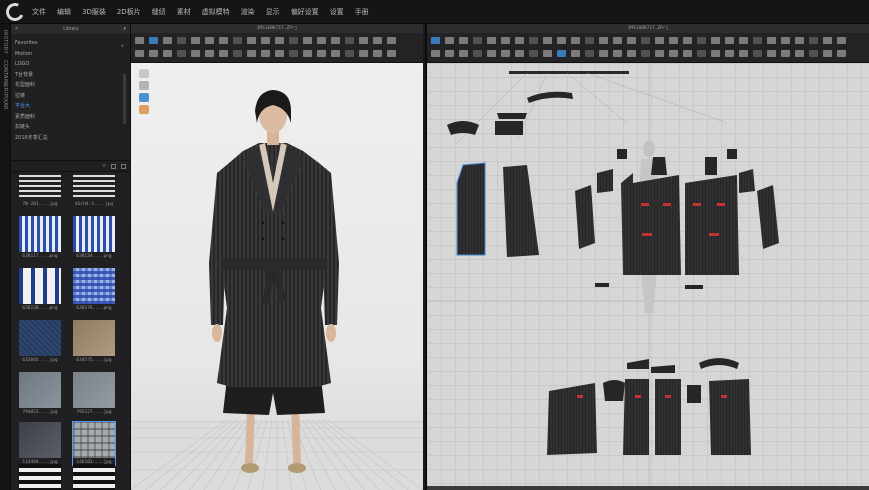 The width and height of the screenshot is (869, 490). I want to click on grid-view-icon, so click(113, 166).